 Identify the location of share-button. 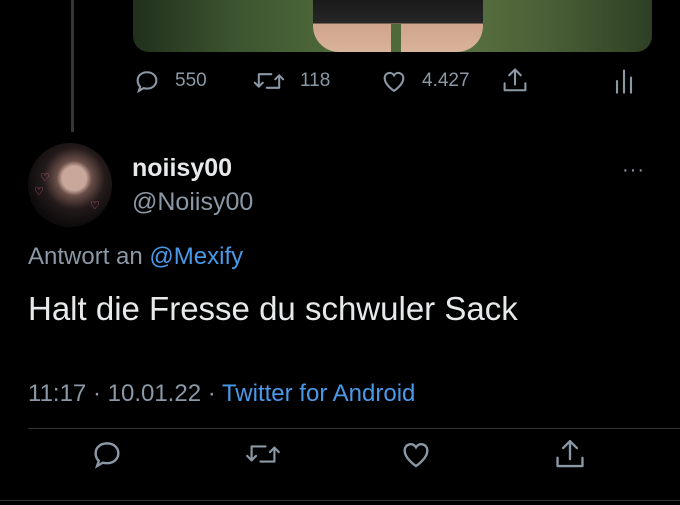
(570, 457).